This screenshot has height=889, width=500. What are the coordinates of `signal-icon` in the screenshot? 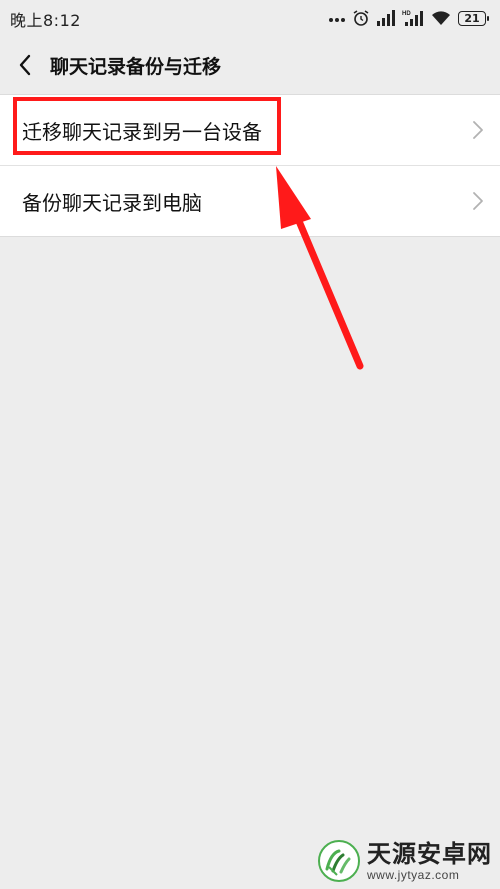 It's located at (386, 18).